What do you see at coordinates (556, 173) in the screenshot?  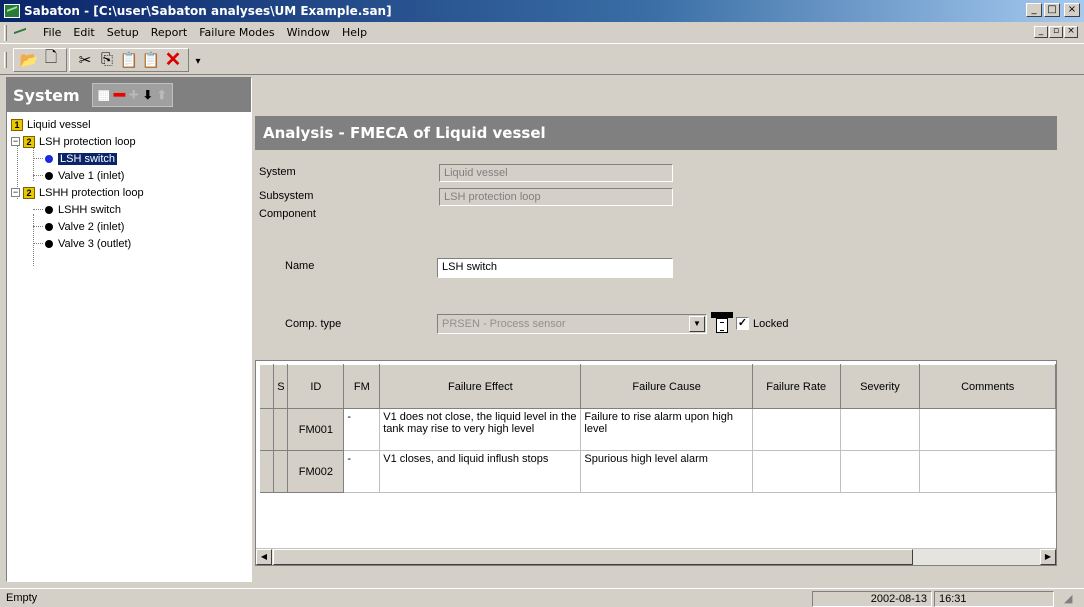 I see `system-field: Liquid vessel` at bounding box center [556, 173].